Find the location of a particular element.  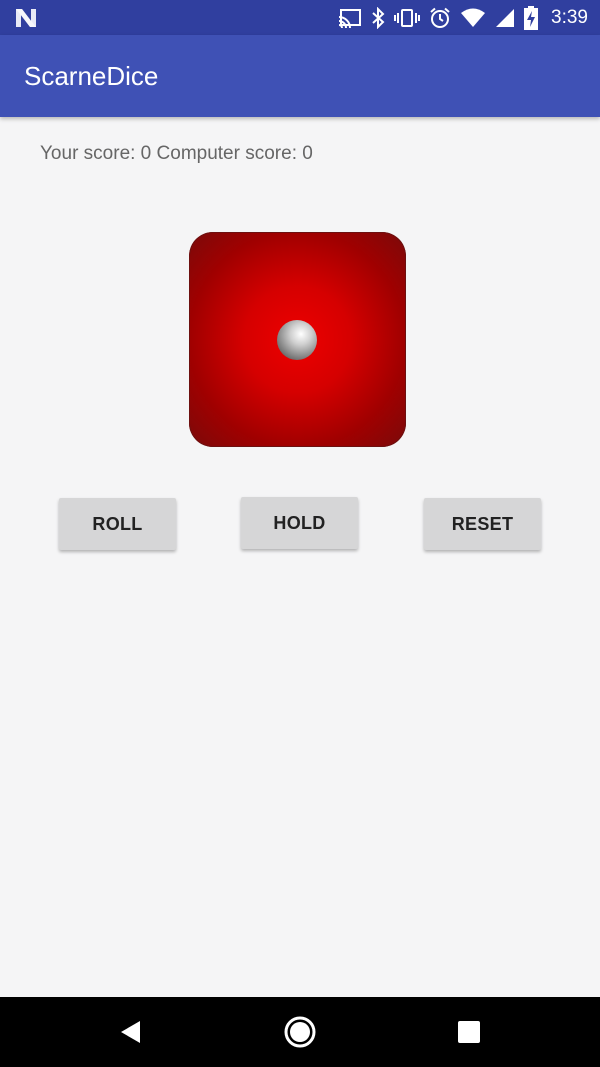

vibrate-icon is located at coordinates (407, 17).